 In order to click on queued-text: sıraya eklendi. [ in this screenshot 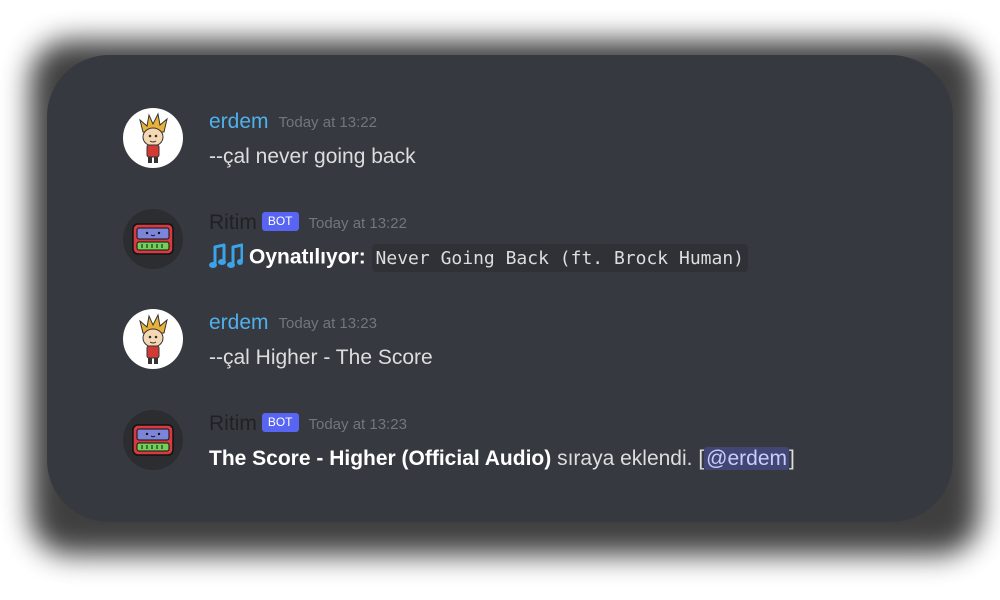, I will do `click(628, 458)`.